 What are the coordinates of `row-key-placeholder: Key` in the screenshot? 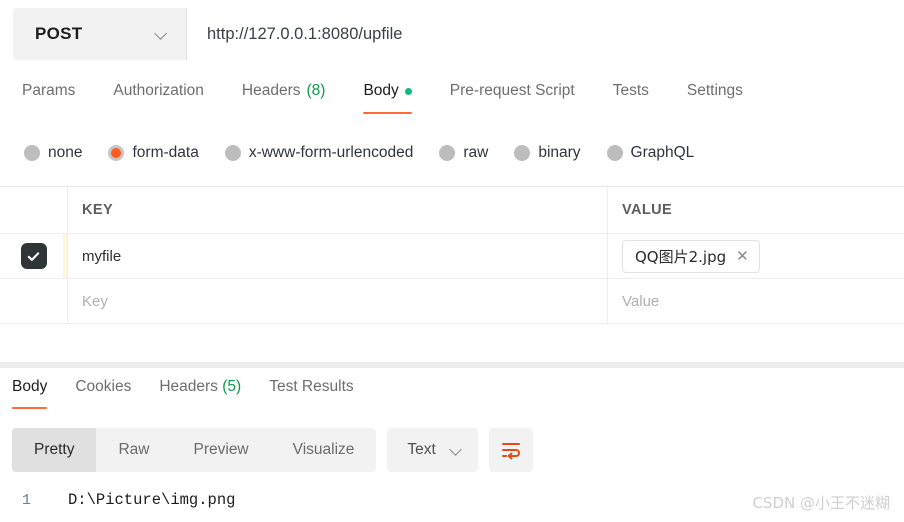 It's located at (95, 301).